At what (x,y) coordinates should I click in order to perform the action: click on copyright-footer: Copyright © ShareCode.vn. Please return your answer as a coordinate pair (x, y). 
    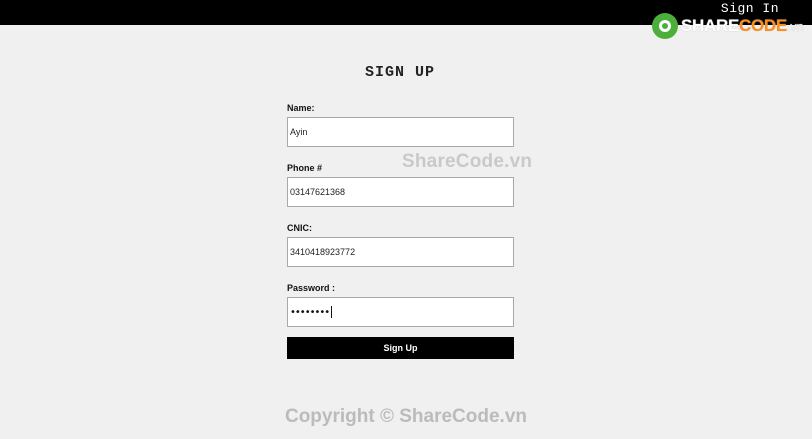
    Looking at the image, I should click on (406, 416).